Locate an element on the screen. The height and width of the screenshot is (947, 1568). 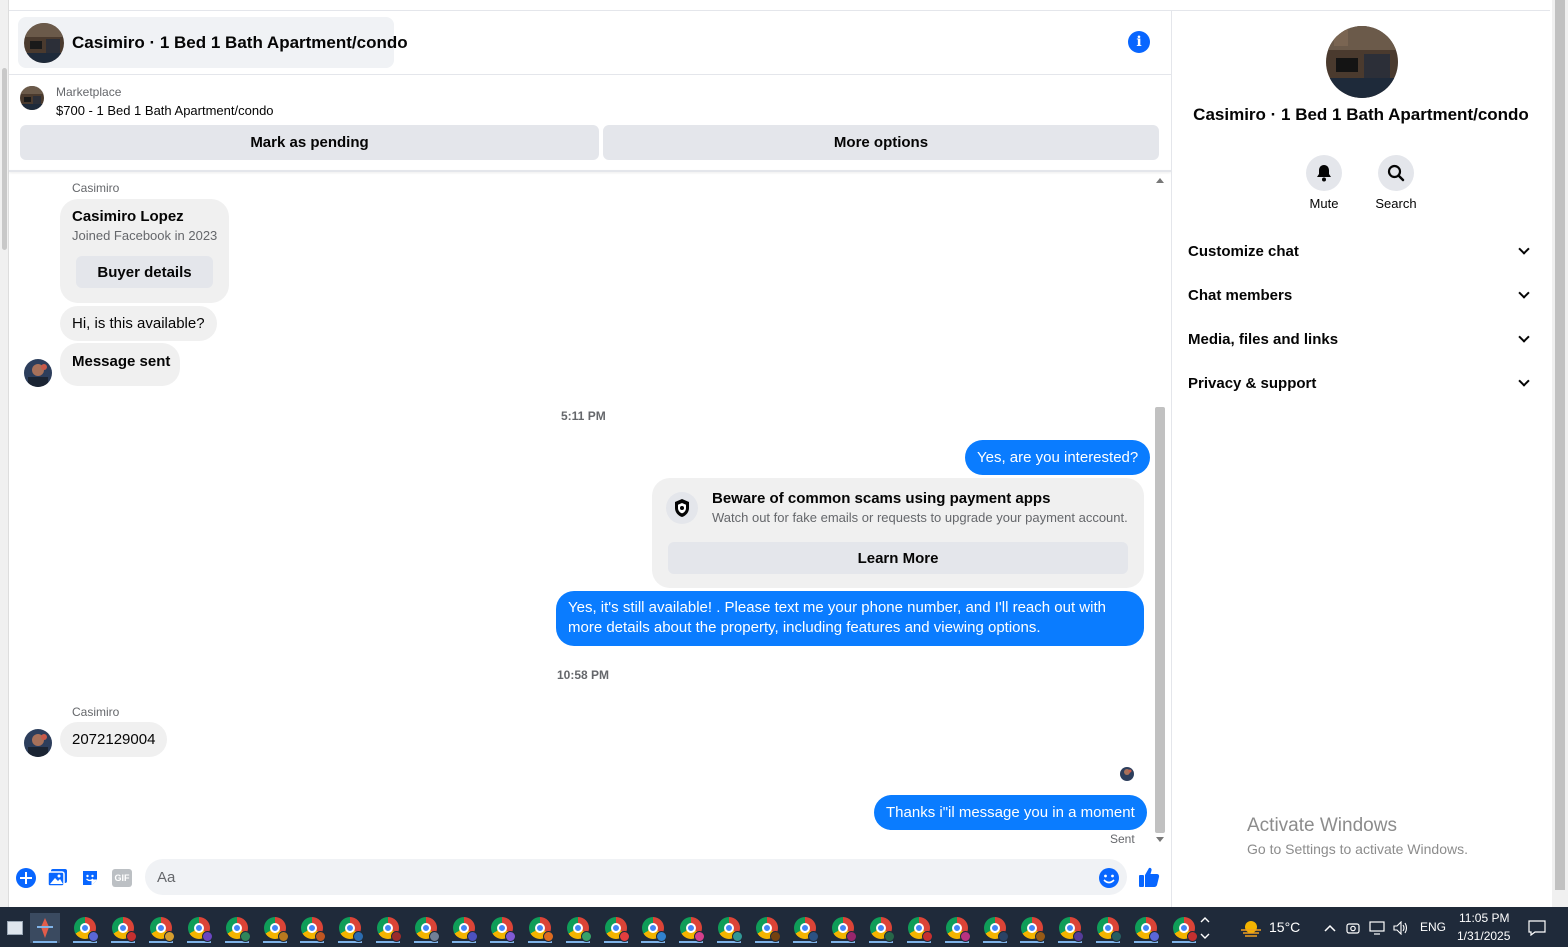
plus-circle-icon is located at coordinates (26, 878).